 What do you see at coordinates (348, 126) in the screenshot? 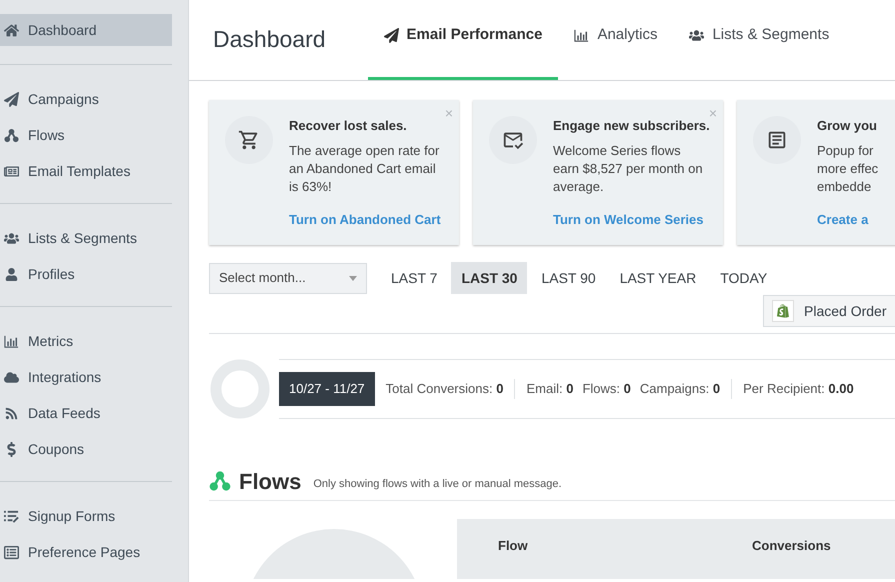
I see `card-title: Recover lost sales.` at bounding box center [348, 126].